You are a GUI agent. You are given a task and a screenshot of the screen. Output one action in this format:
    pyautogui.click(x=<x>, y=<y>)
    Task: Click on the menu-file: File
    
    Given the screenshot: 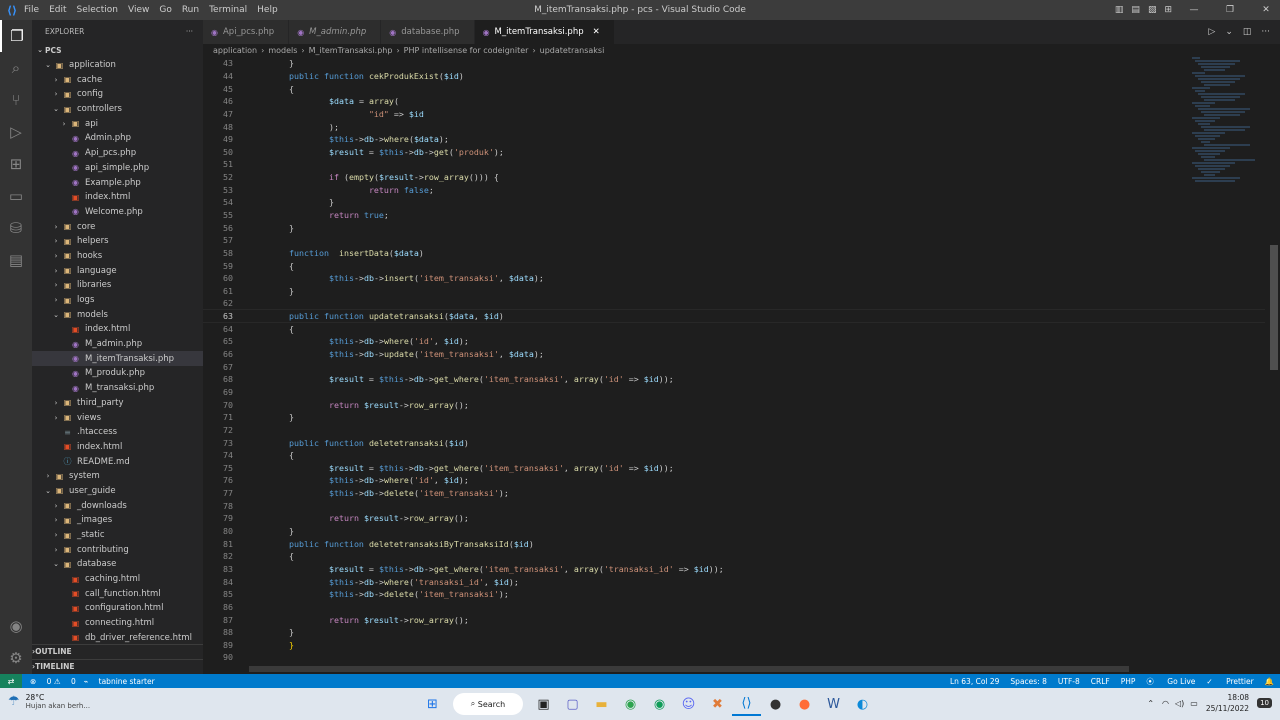 What is the action you would take?
    pyautogui.click(x=31, y=10)
    